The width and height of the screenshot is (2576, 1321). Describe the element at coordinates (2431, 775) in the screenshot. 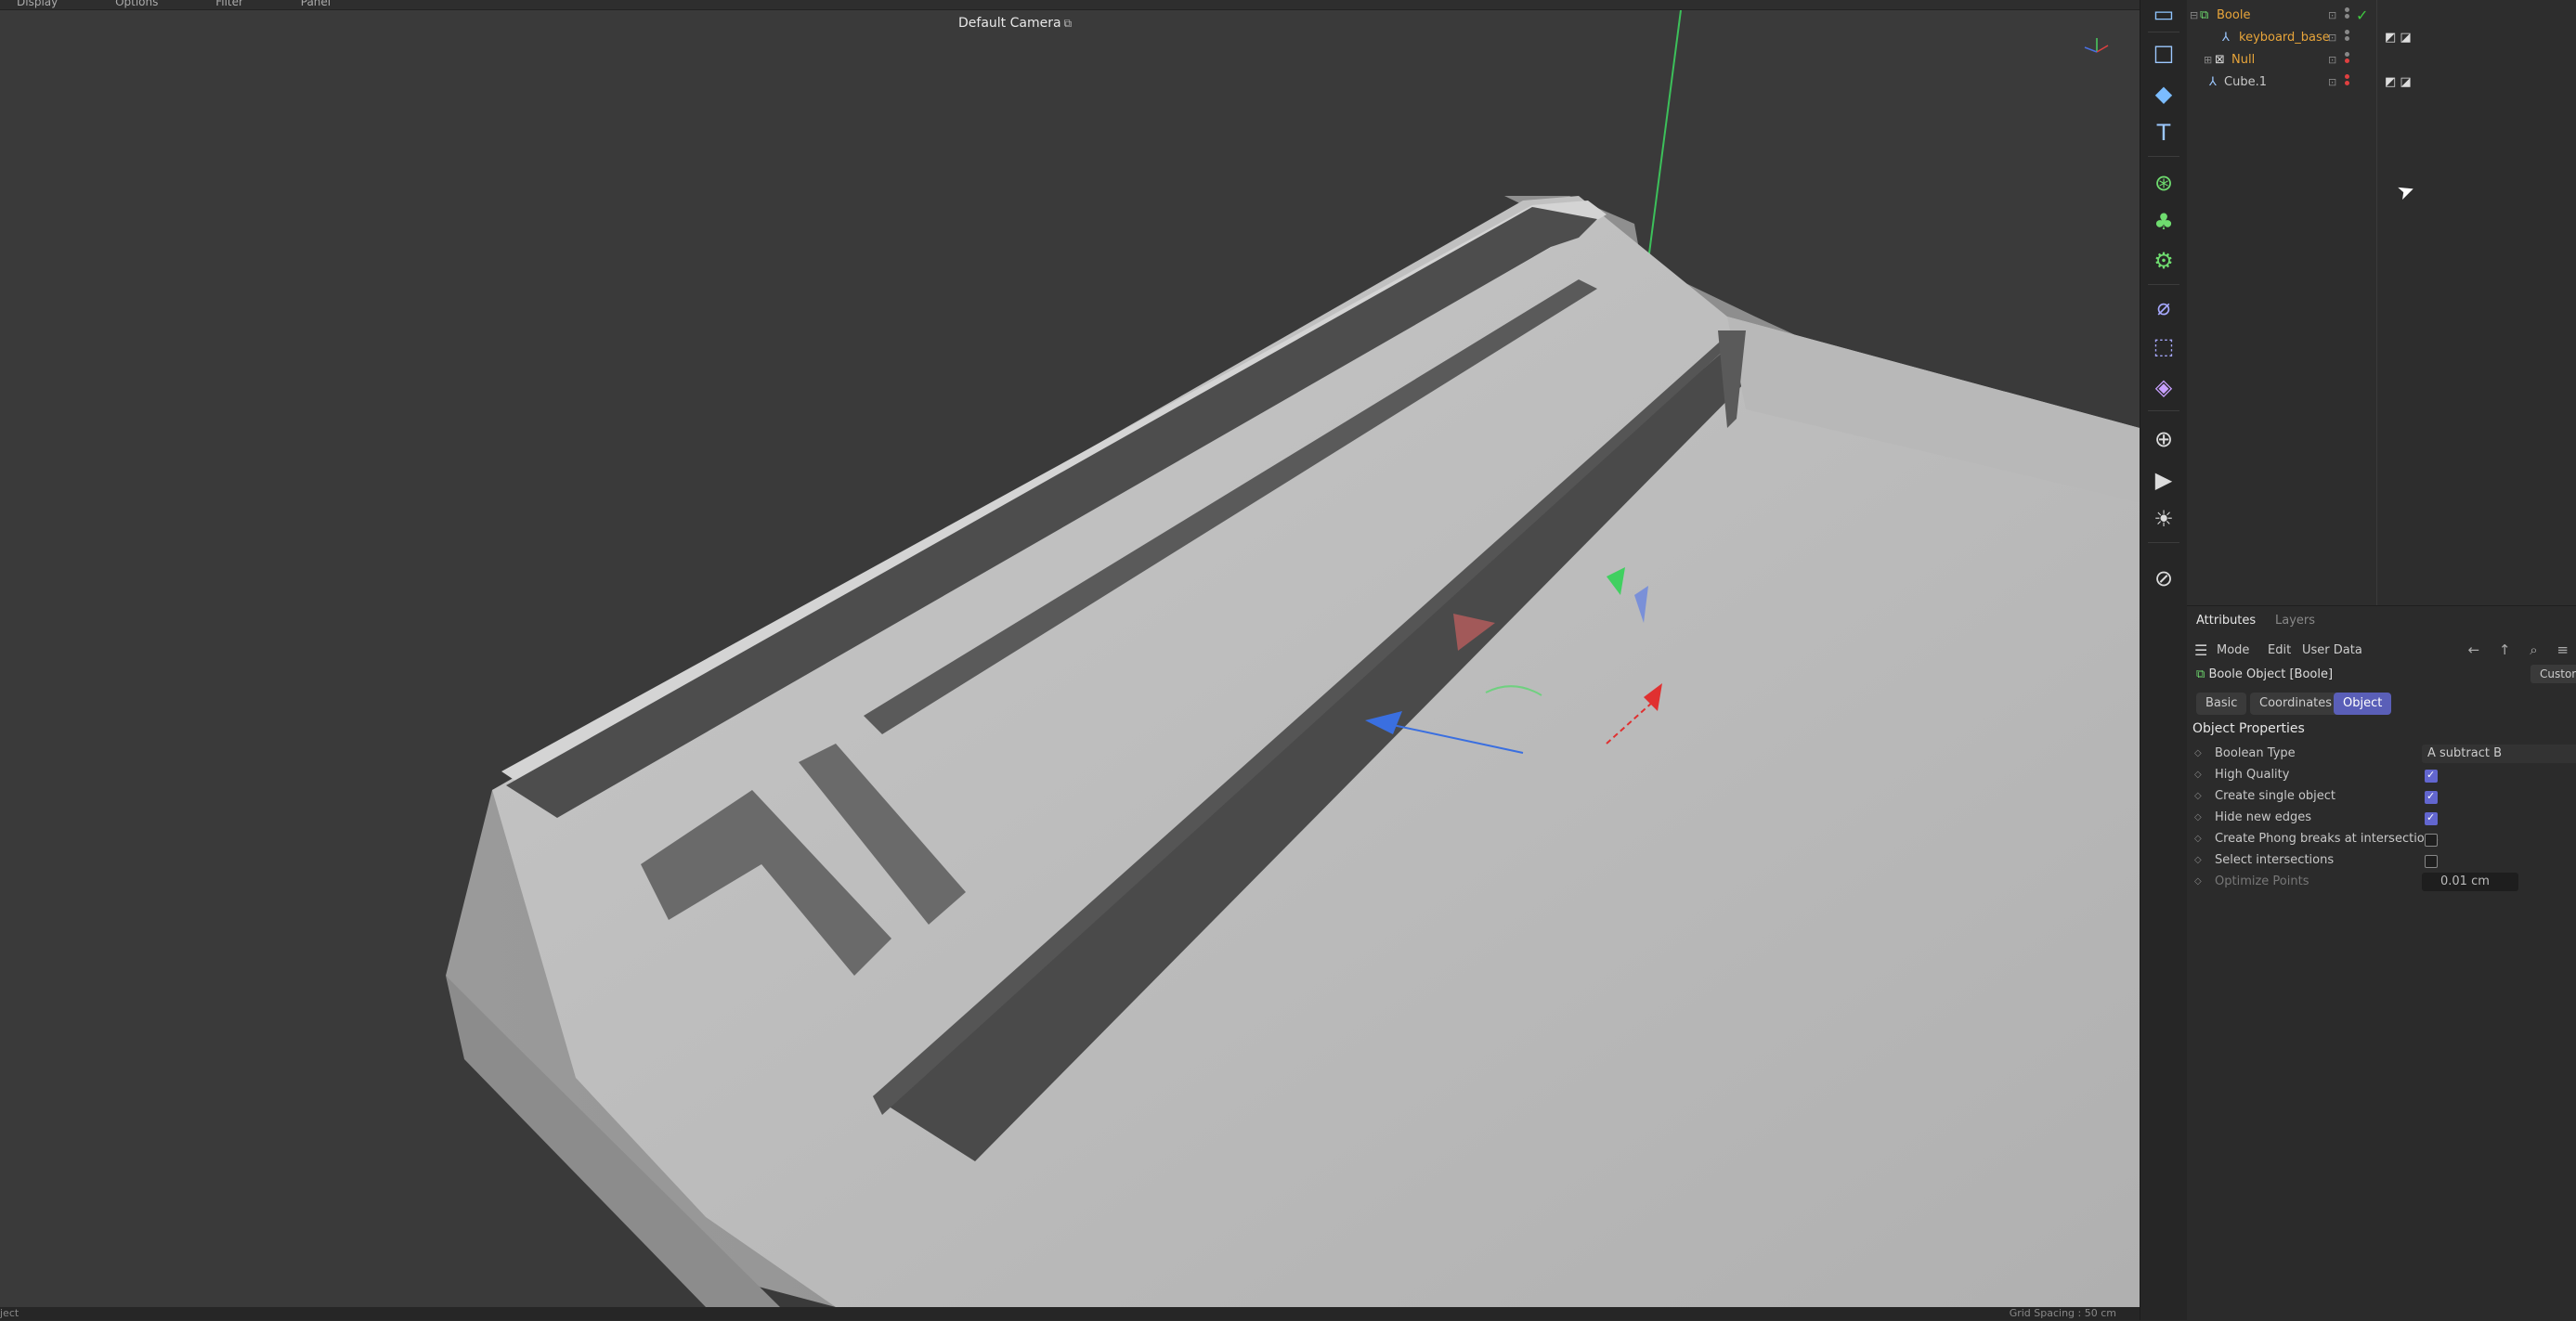

I see `high-quality-checkbox` at that location.